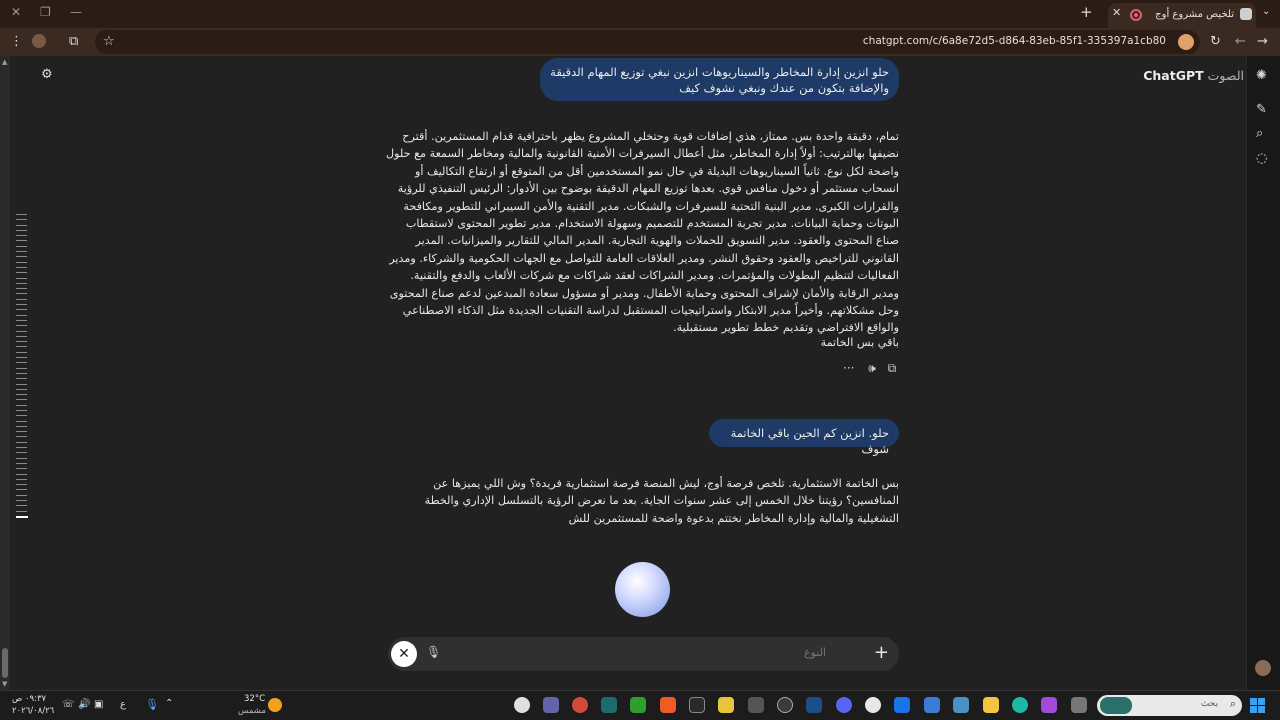 Image resolution: width=1280 pixels, height=720 pixels. Describe the element at coordinates (1266, 11) in the screenshot. I see `tab-search-icon: ⌄` at that location.